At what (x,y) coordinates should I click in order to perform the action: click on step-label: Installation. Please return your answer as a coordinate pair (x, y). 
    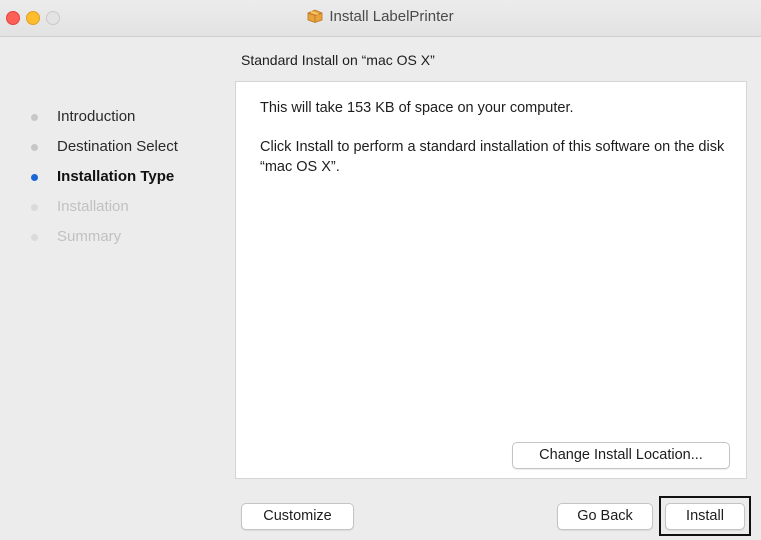
    Looking at the image, I should click on (93, 206).